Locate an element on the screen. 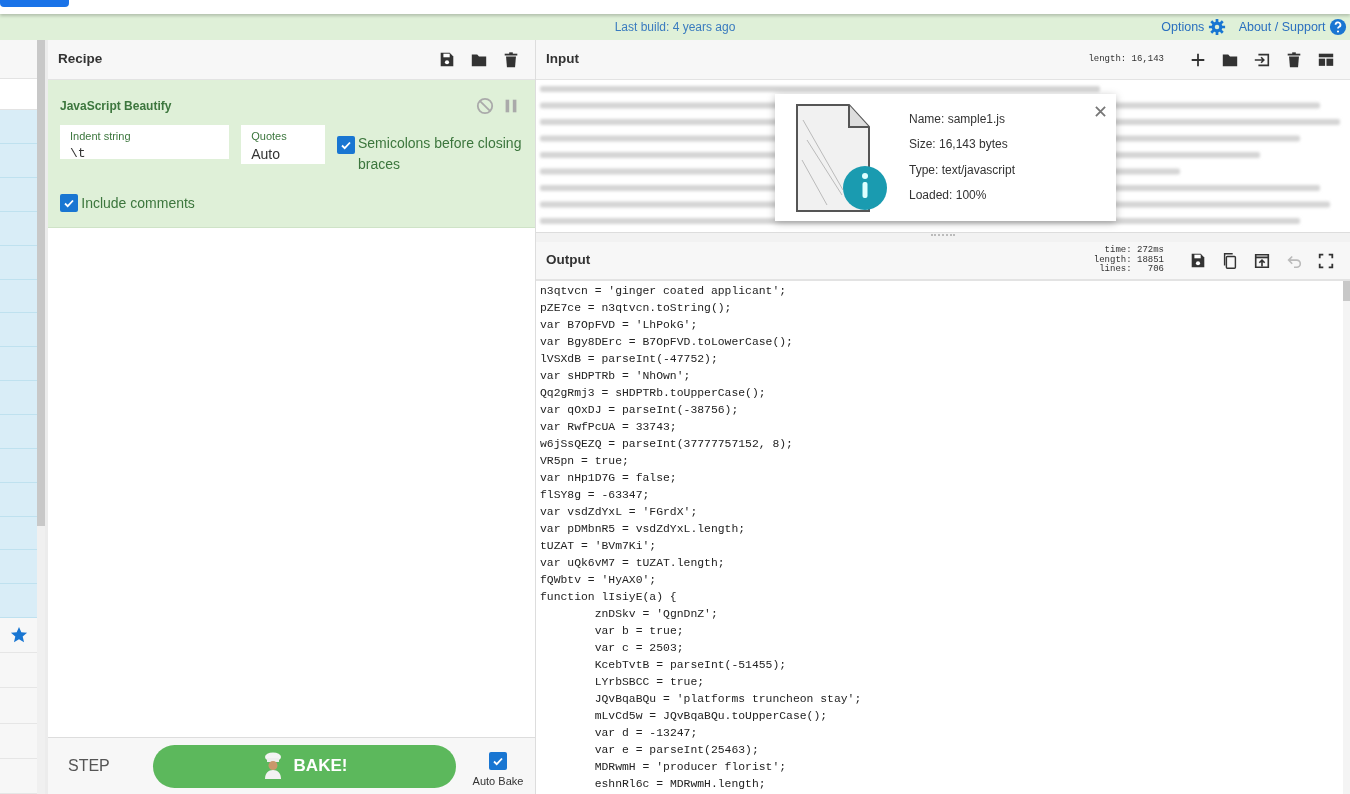 The height and width of the screenshot is (794, 1350). code-line: var nHp1D7G = false; is located at coordinates (609, 478).